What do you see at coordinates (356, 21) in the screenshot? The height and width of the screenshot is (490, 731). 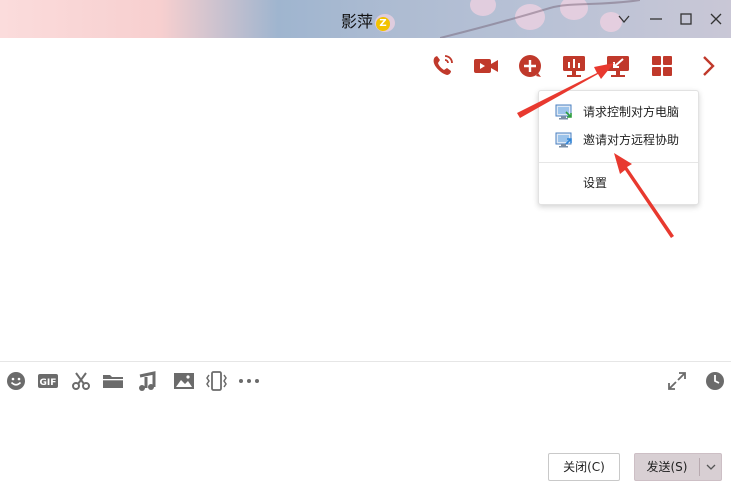 I see `contact-name: 影萍` at bounding box center [356, 21].